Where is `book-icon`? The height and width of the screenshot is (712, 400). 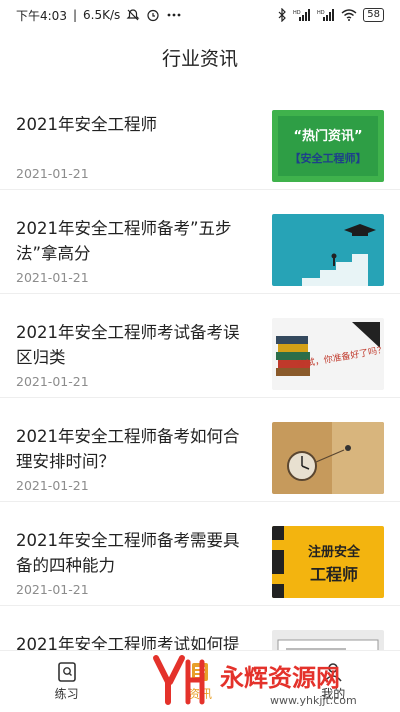 book-icon is located at coordinates (67, 672).